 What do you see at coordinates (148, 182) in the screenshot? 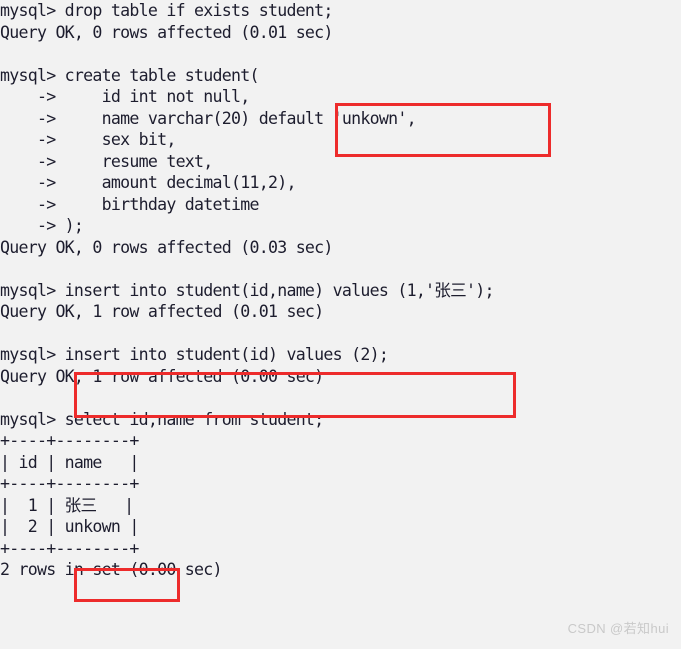
I see `console-line: -> amount decimal(11,2),` at bounding box center [148, 182].